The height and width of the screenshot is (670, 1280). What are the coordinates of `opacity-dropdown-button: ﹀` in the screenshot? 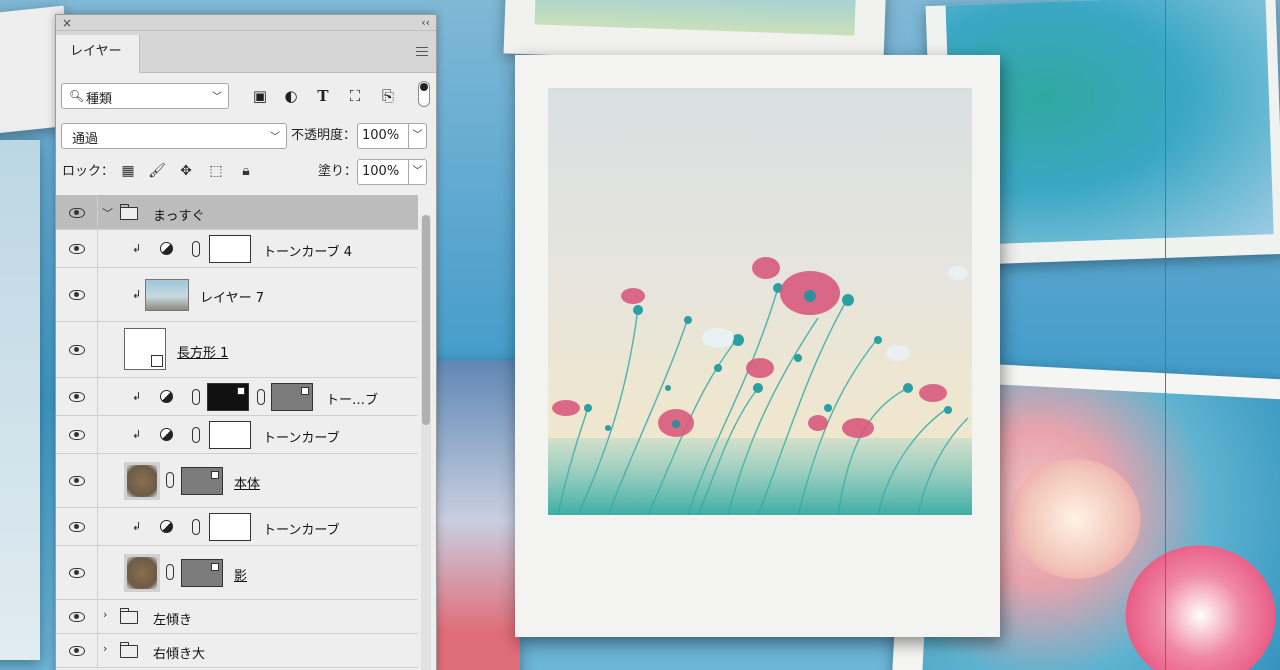 It's located at (418, 136).